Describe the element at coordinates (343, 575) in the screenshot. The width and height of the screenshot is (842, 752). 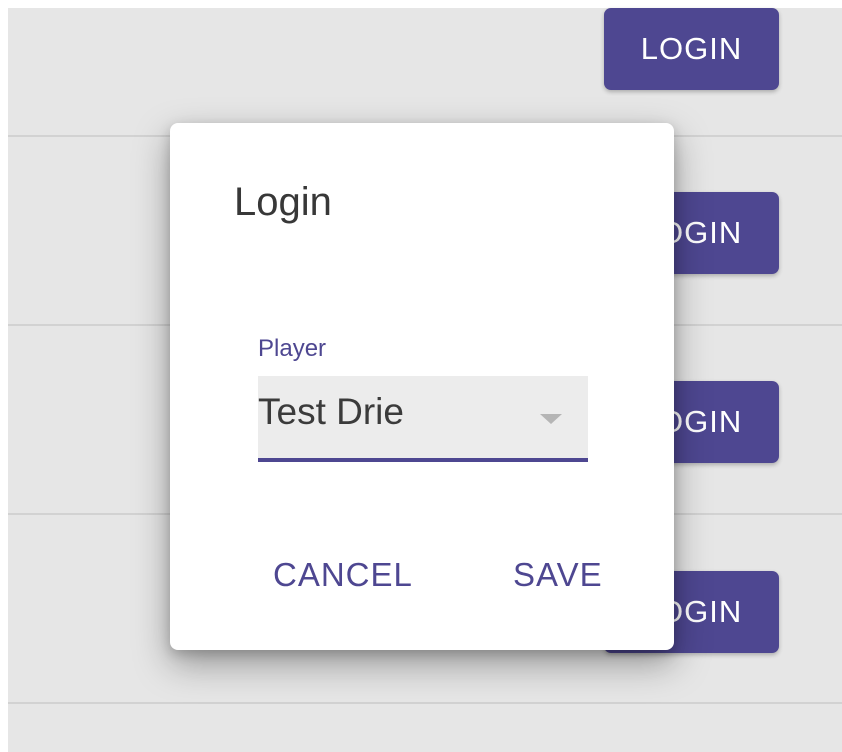
I see `cancel-button: CANCEL` at that location.